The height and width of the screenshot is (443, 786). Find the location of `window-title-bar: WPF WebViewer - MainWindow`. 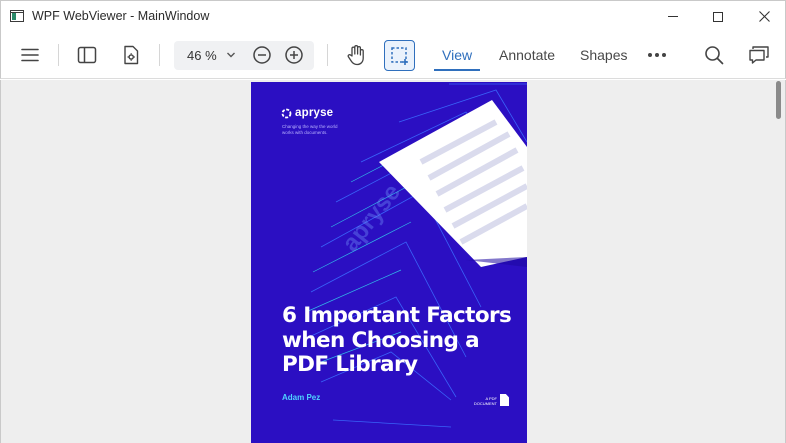

window-title-bar: WPF WebViewer - MainWindow is located at coordinates (393, 15).